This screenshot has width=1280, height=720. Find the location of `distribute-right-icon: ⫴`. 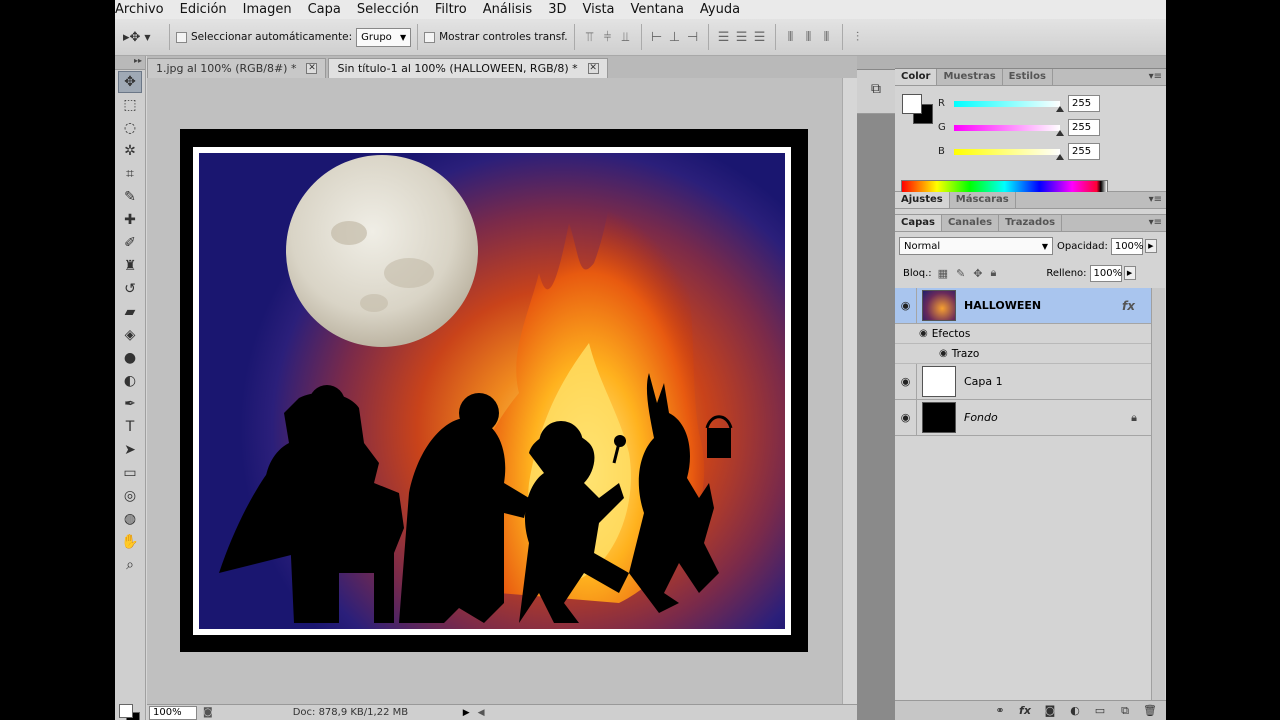

distribute-right-icon: ⫴ is located at coordinates (827, 37).